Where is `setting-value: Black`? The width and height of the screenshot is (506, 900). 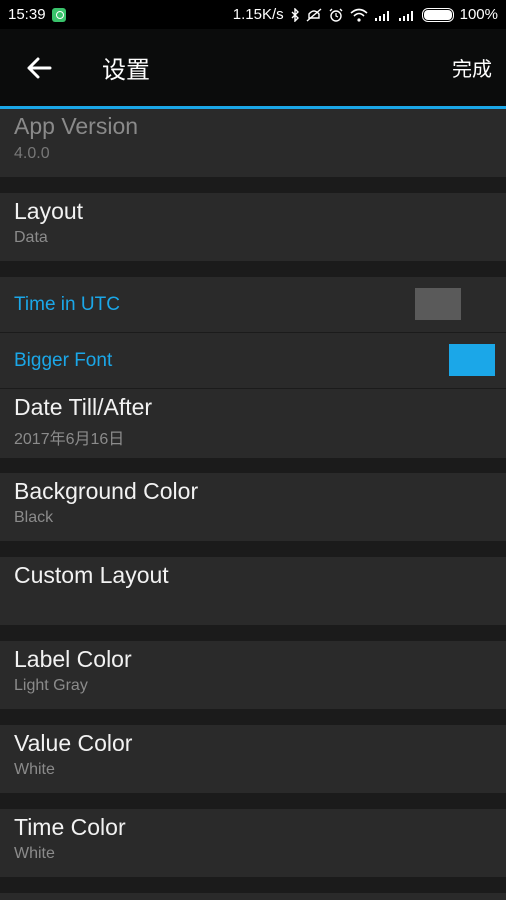 setting-value: Black is located at coordinates (34, 517).